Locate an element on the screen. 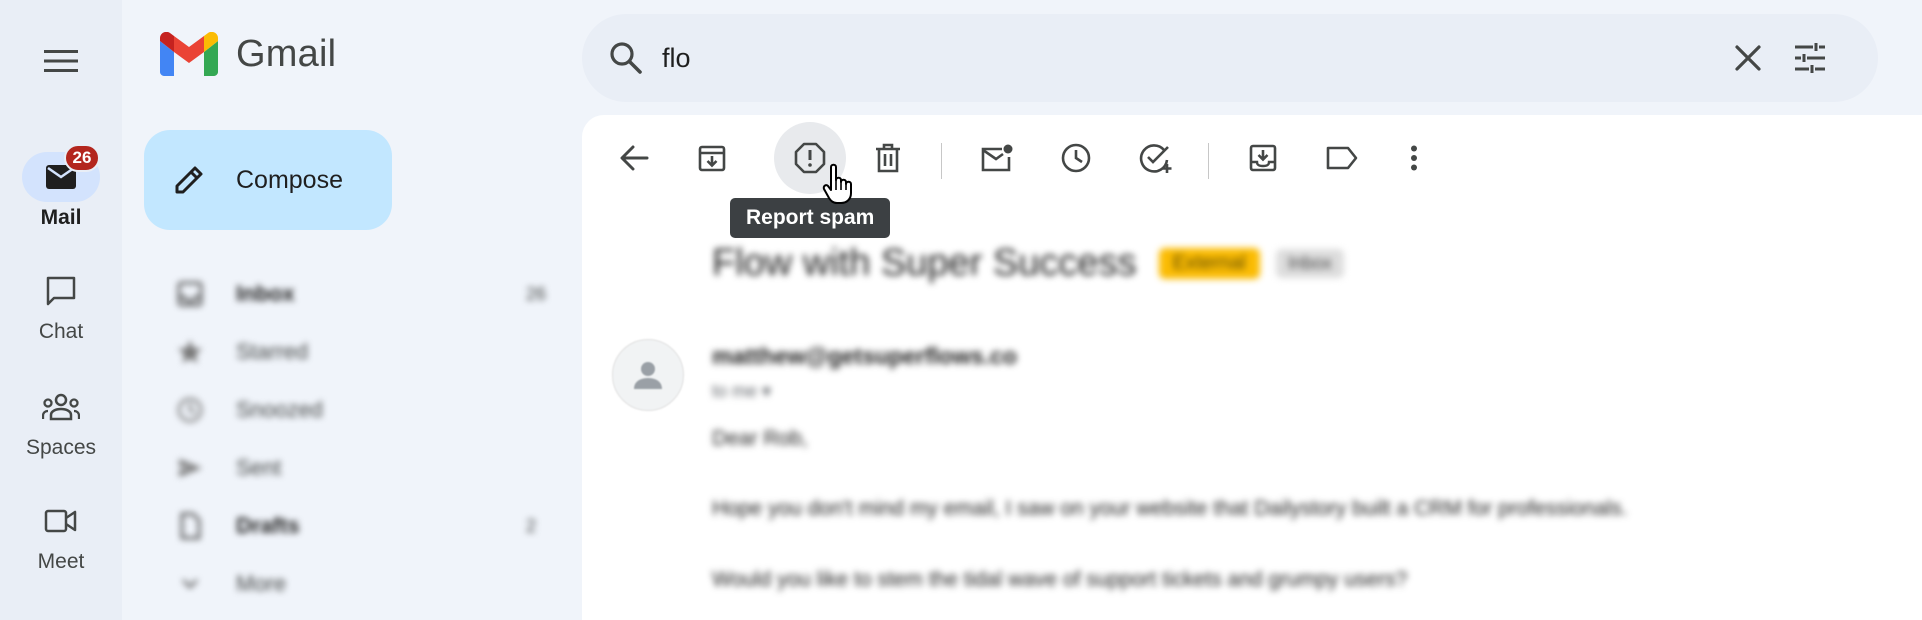  folder-name: Starred is located at coordinates (272, 351).